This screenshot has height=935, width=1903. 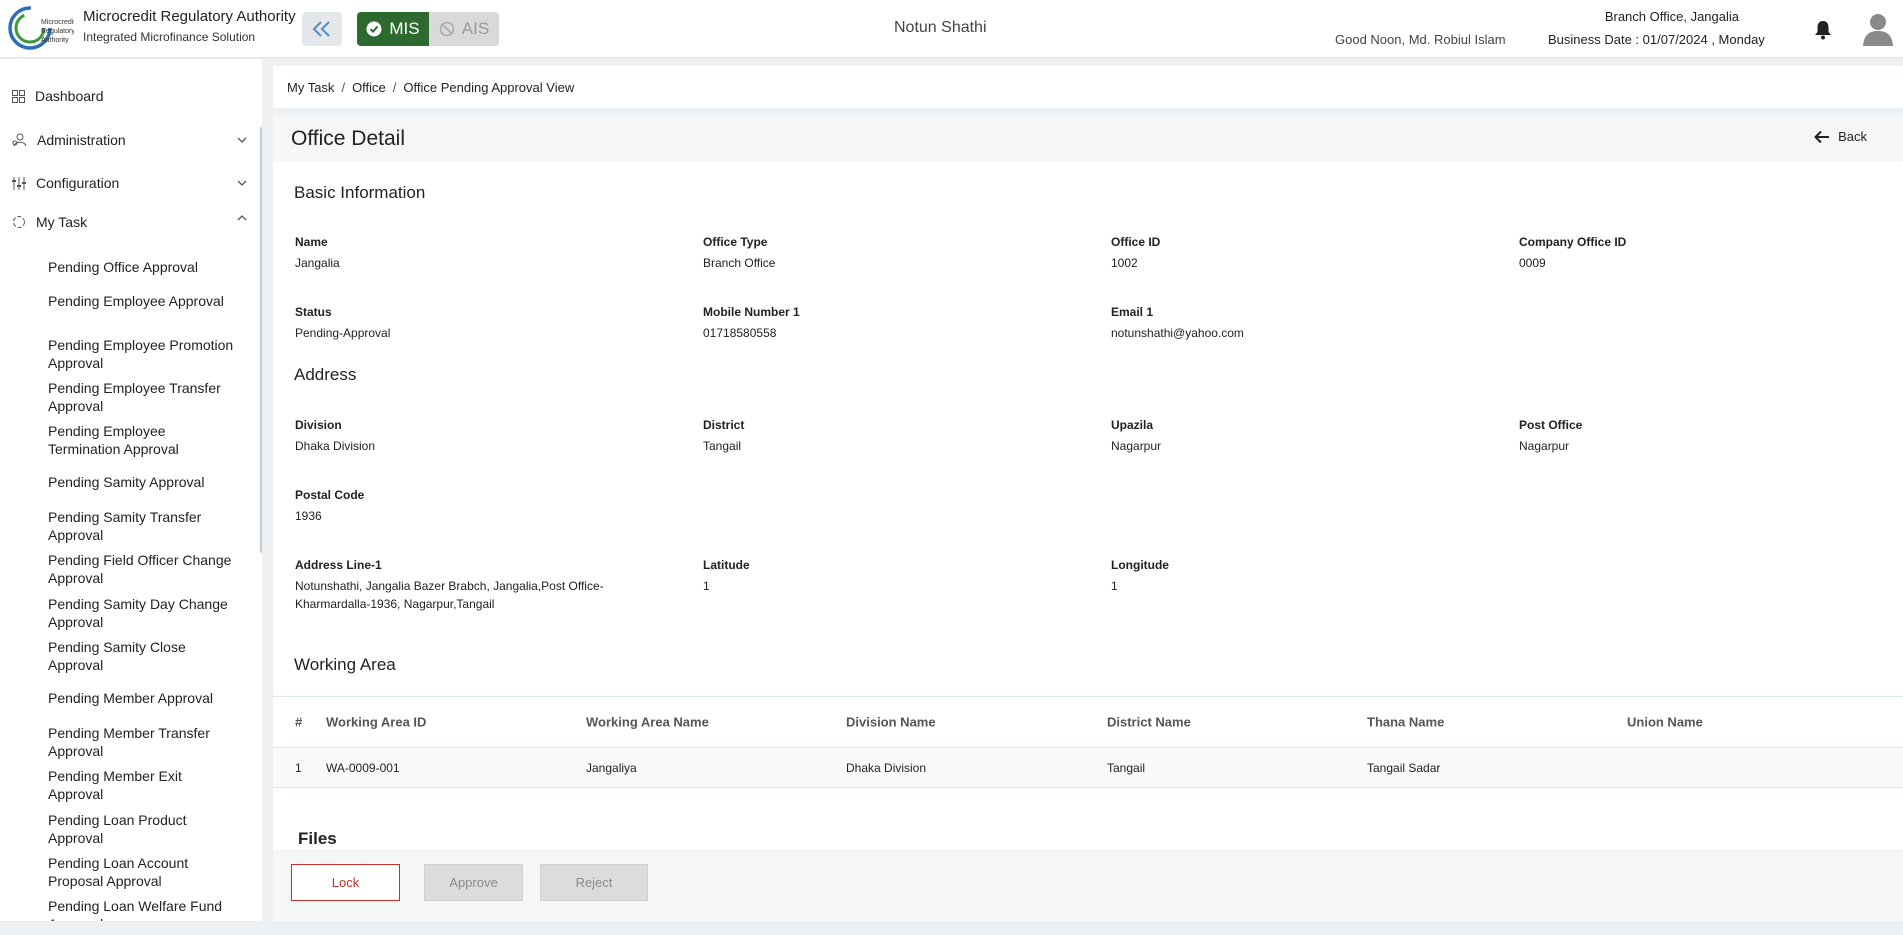 What do you see at coordinates (1665, 722) in the screenshot?
I see `column-header: Union Name` at bounding box center [1665, 722].